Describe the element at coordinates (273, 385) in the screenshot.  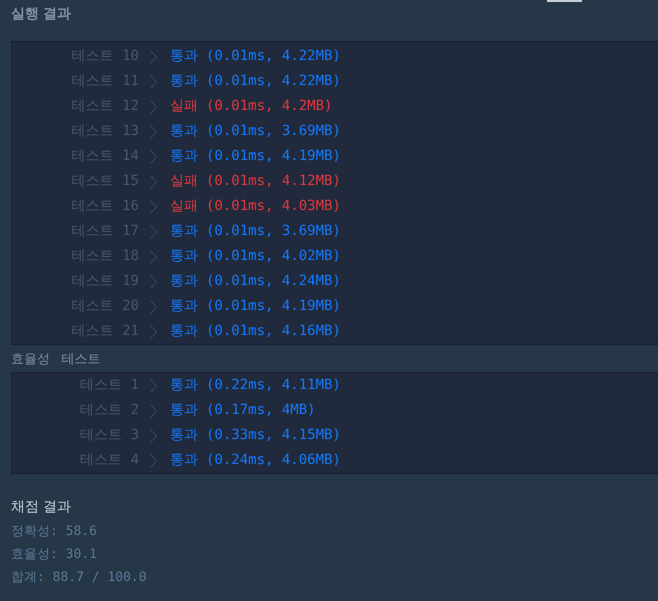
I see `test-result: (0.22ms, 4.11MB)` at that location.